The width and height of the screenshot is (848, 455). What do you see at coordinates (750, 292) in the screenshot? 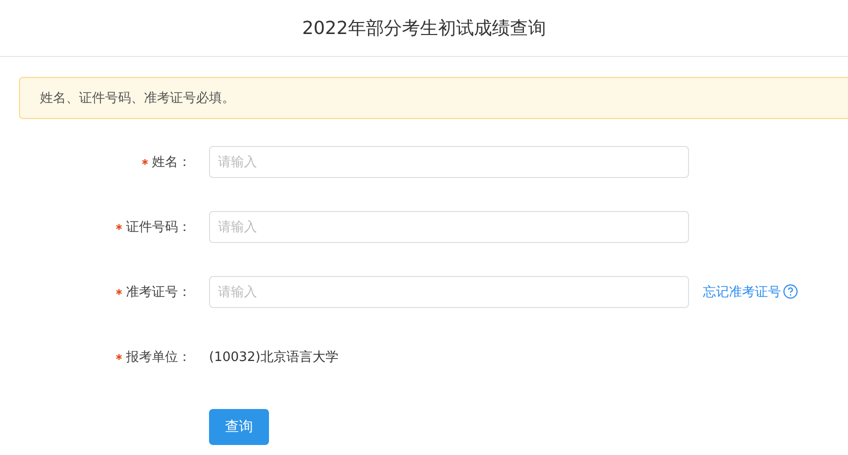
I see `forgot-link: 忘记准考证号` at bounding box center [750, 292].